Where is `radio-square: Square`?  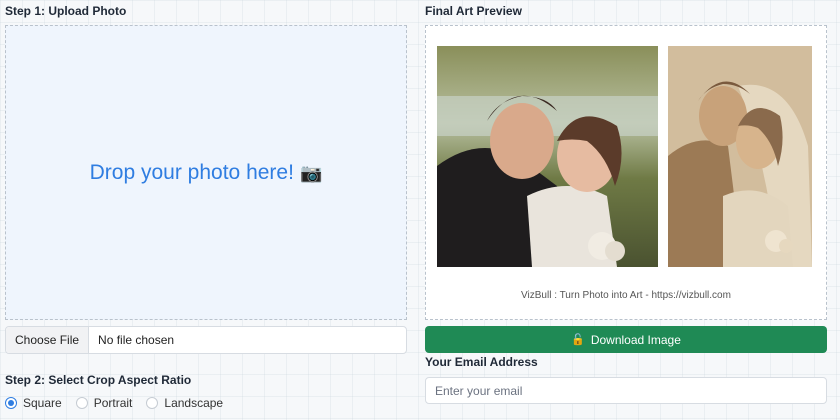
radio-square: Square is located at coordinates (33, 403).